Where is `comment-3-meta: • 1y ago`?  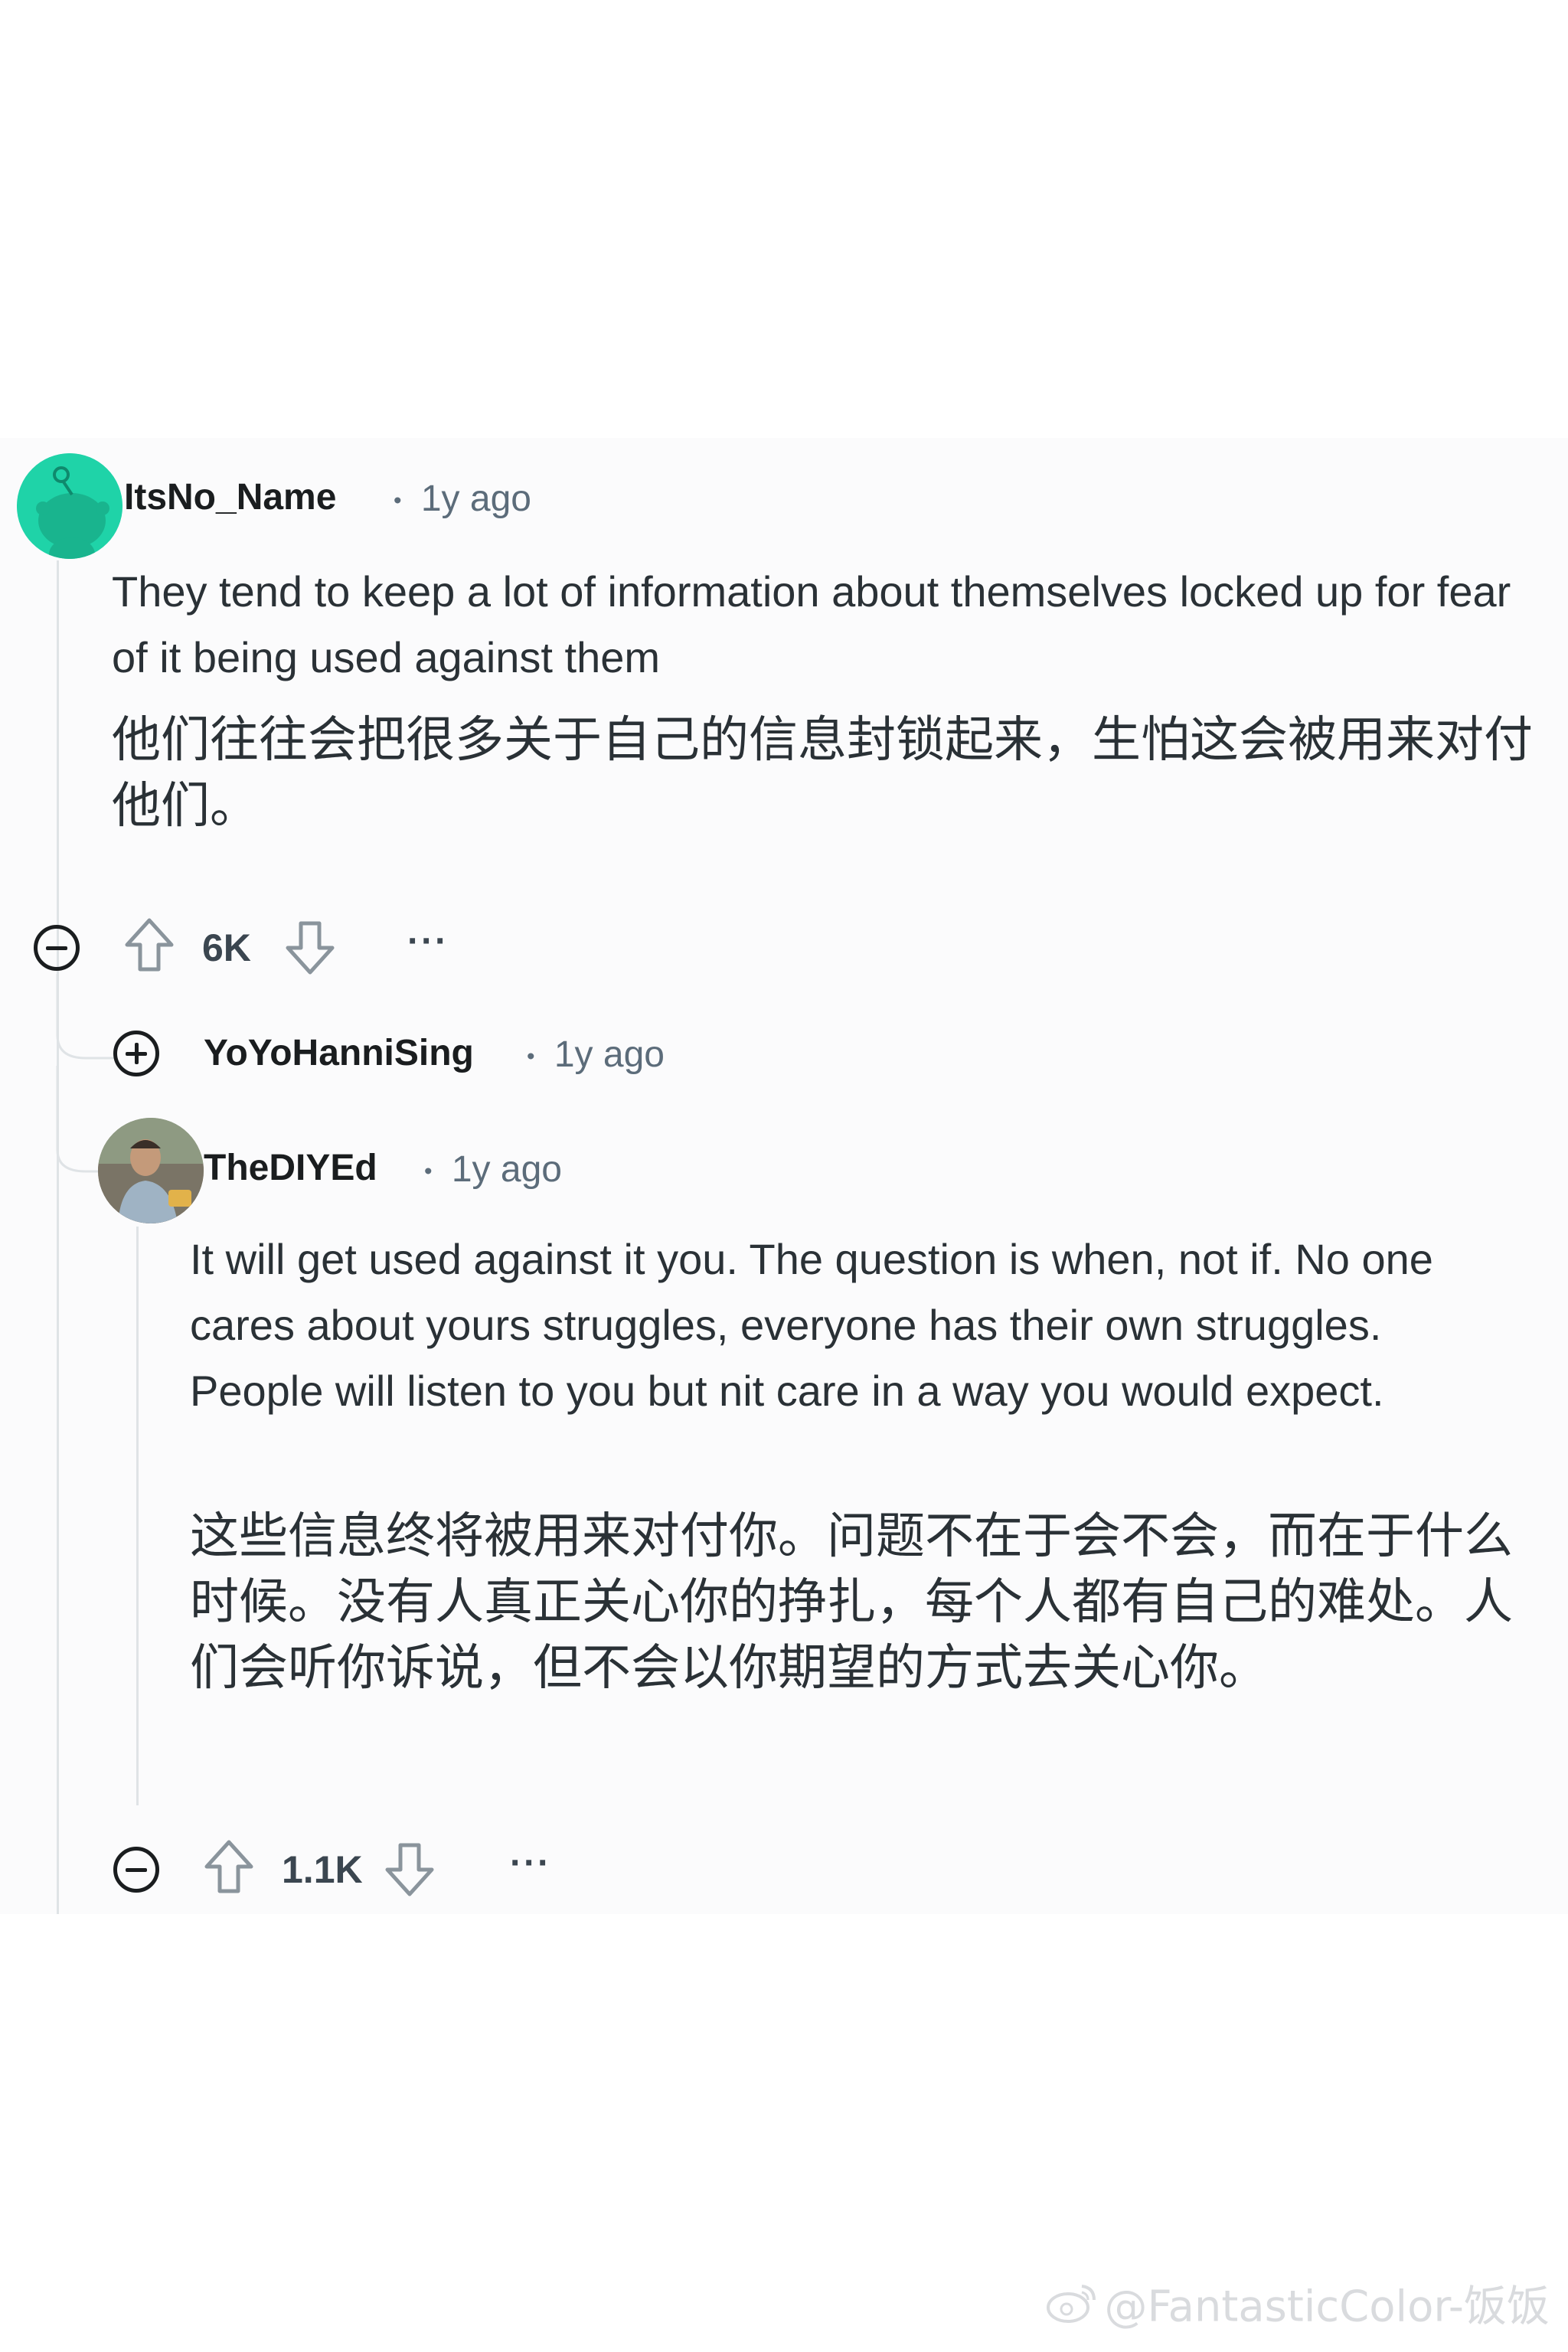 comment-3-meta: • 1y ago is located at coordinates (493, 1170).